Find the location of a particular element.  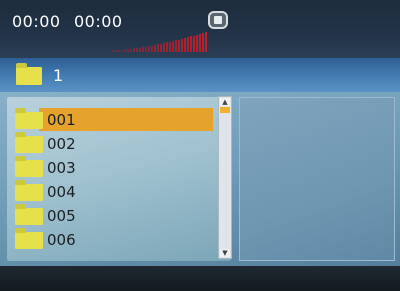

scroll-down-arrow-icon: ▼ is located at coordinates (225, 253).